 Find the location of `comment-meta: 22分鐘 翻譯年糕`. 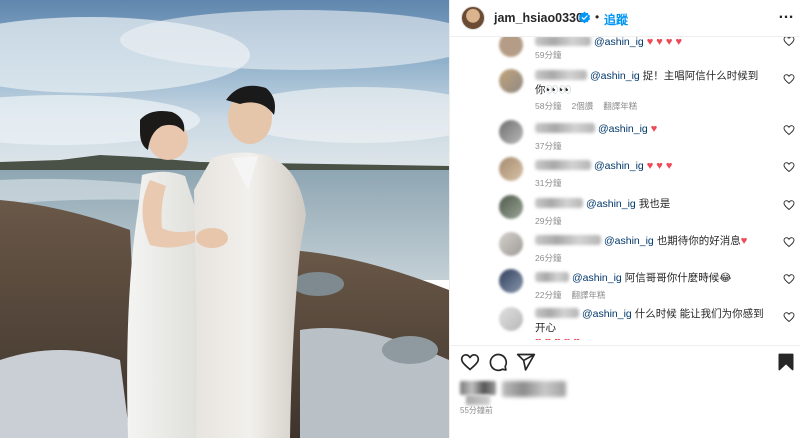

comment-meta: 22分鐘 翻譯年糕 is located at coordinates (575, 295).